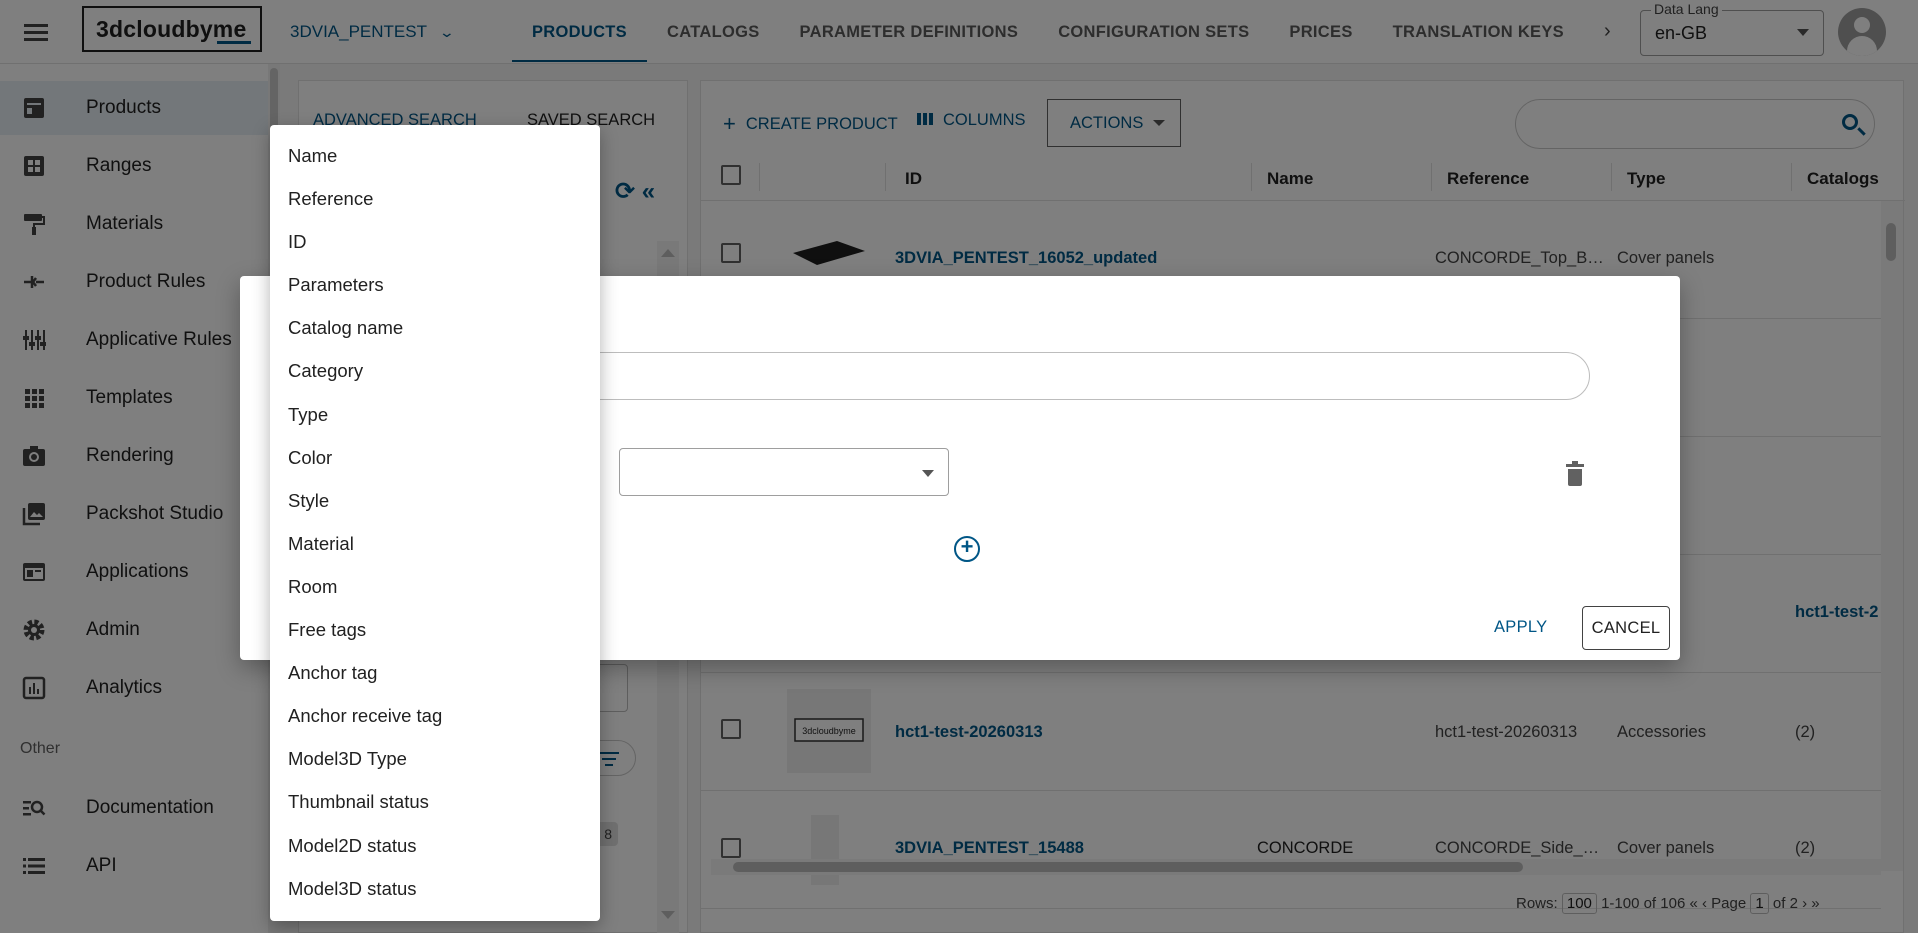 The height and width of the screenshot is (933, 1918). What do you see at coordinates (435, 369) in the screenshot?
I see `menu-item-category: Category` at bounding box center [435, 369].